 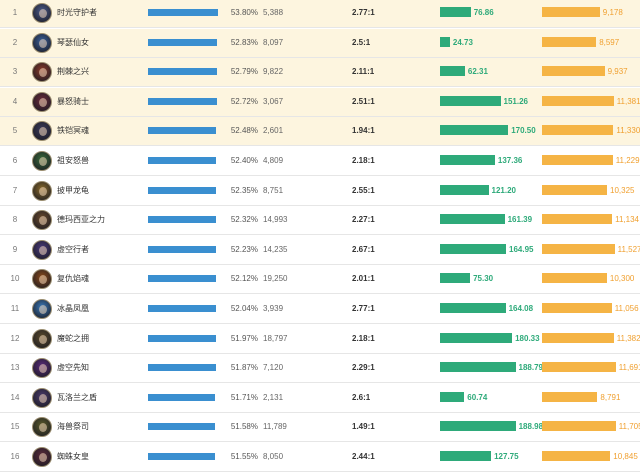 I want to click on table-row: 13 虚空先知 51.87% 7,120 2.29:1 188.79 11,691, so click(x=320, y=369).